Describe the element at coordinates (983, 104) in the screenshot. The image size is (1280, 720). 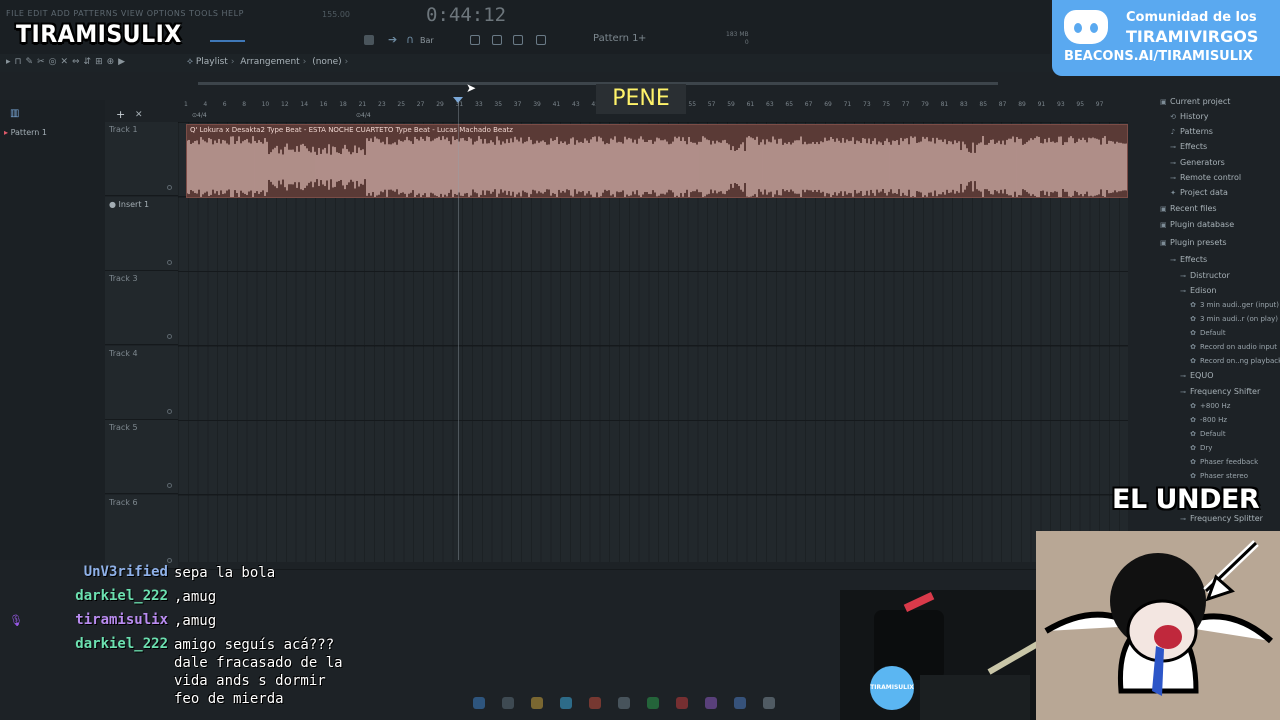
I see `ruler-tick-label: 85` at that location.